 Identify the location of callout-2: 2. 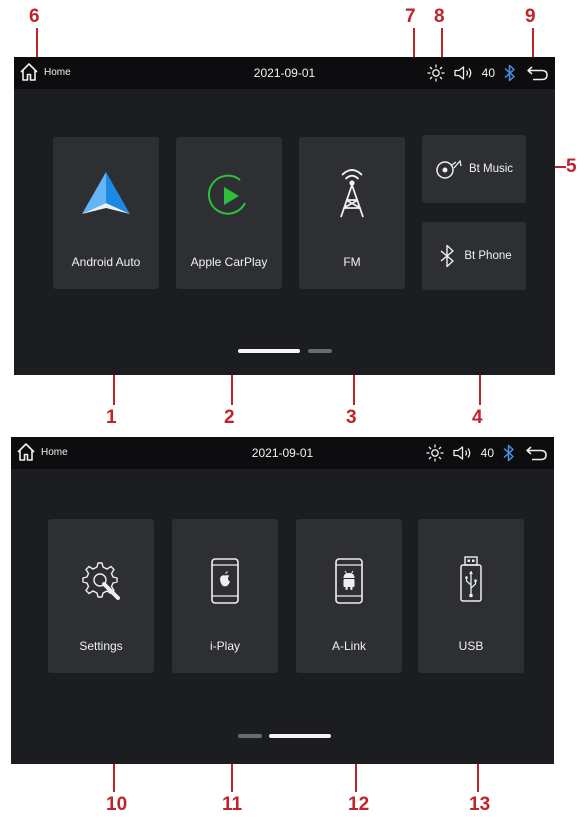
(229, 417).